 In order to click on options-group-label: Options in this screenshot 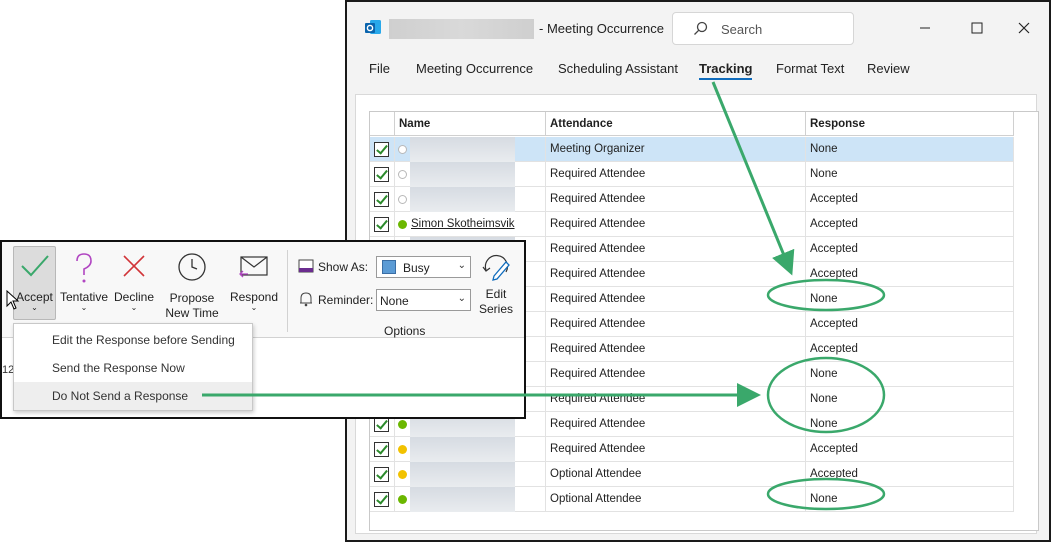, I will do `click(405, 331)`.